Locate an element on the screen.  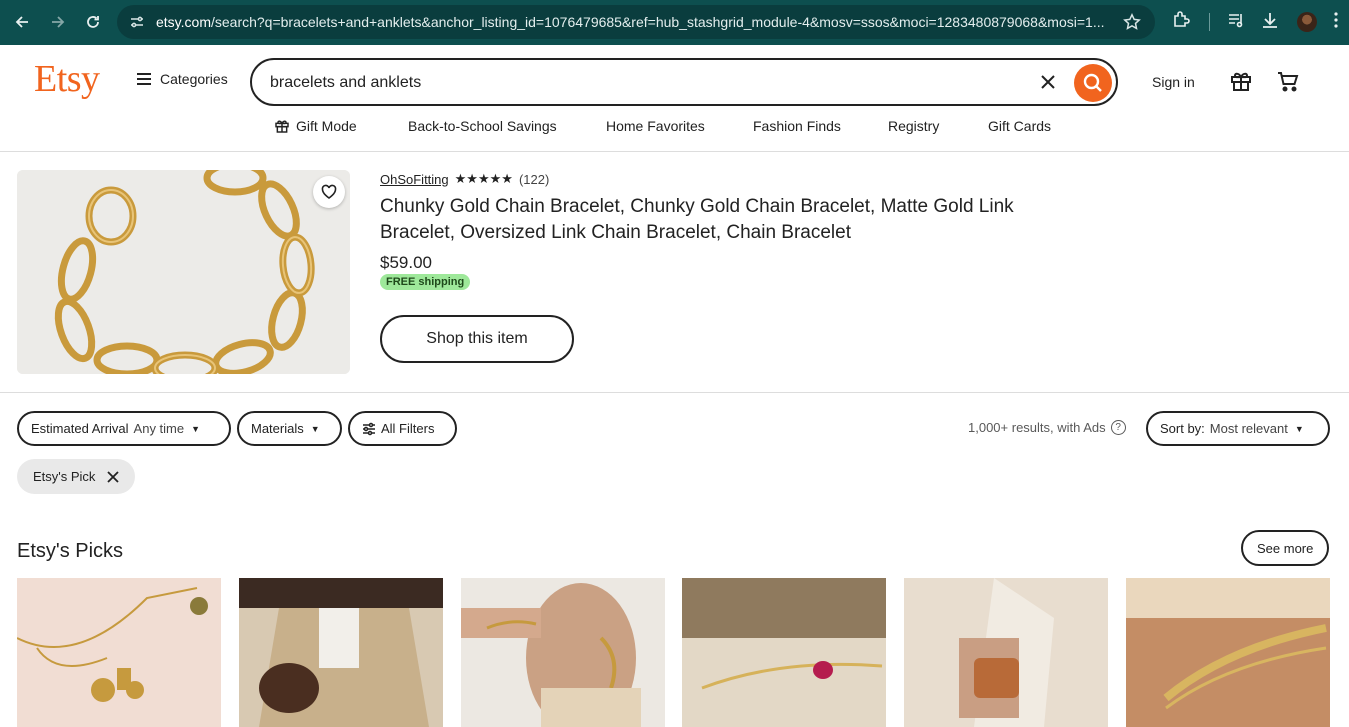
model-bracelet-image is located at coordinates (563, 652).